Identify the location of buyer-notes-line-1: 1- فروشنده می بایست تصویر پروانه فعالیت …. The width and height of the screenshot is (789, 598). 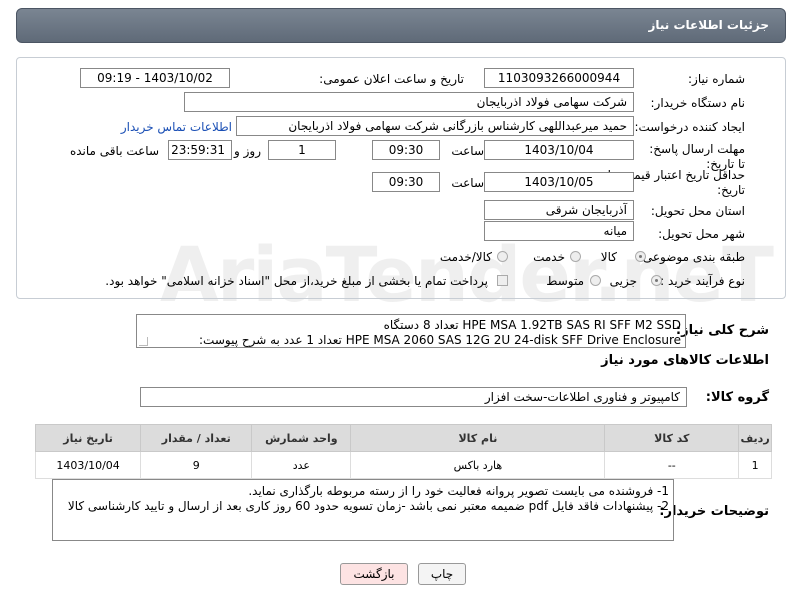
(458, 491).